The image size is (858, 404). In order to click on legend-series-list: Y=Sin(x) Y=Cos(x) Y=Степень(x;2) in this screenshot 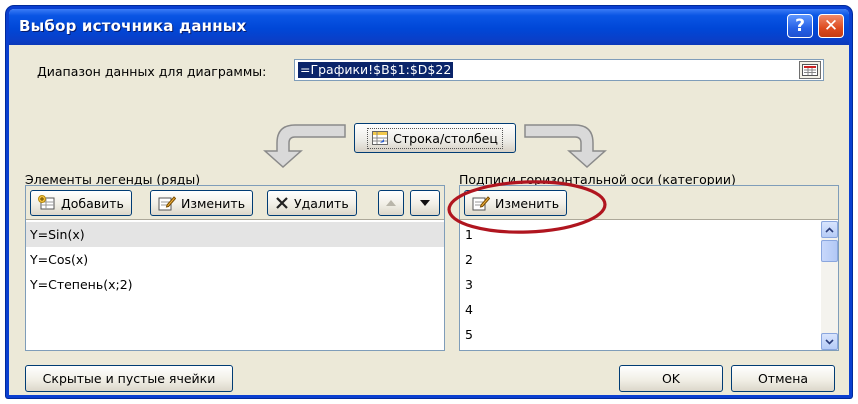, I will do `click(235, 259)`.